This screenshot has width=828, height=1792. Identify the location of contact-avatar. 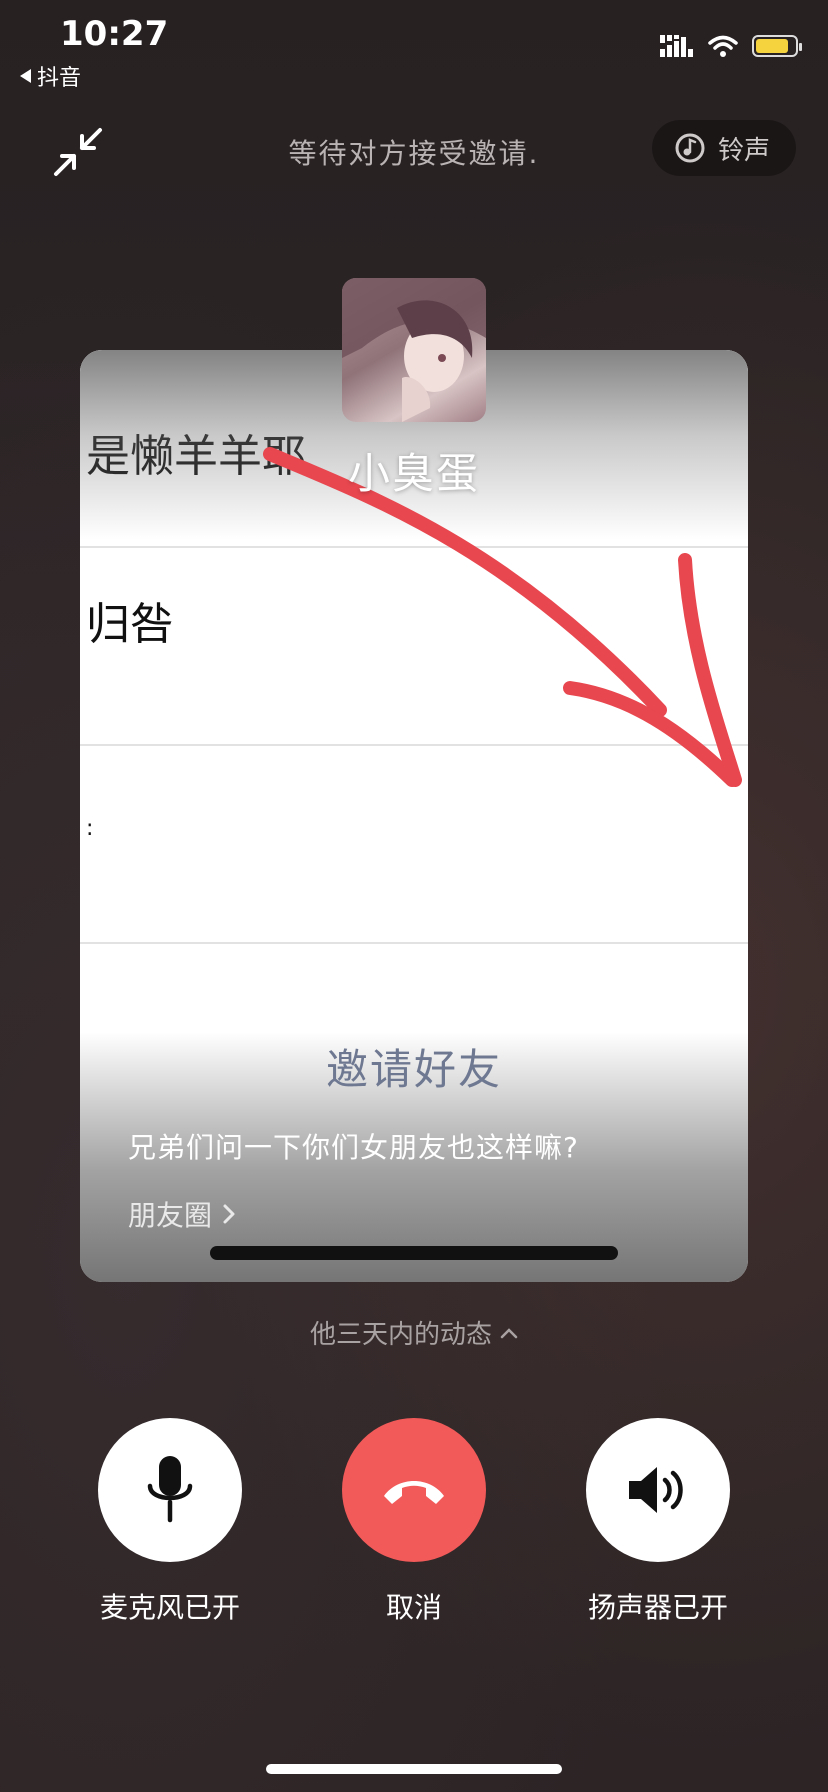
(414, 350).